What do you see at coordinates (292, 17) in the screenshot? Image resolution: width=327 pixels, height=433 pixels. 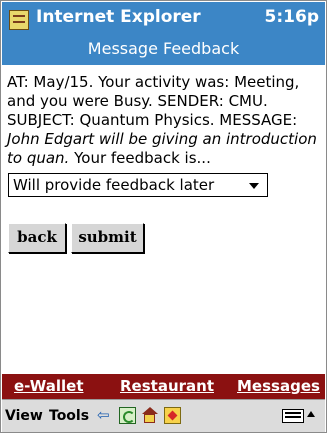 I see `clock: 5:16p` at bounding box center [292, 17].